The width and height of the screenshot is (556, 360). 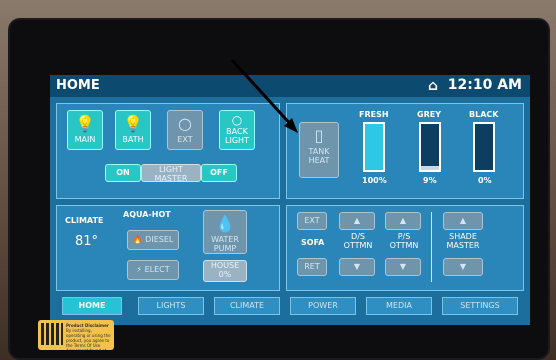 What do you see at coordinates (52, 334) in the screenshot?
I see `qr-code` at bounding box center [52, 334].